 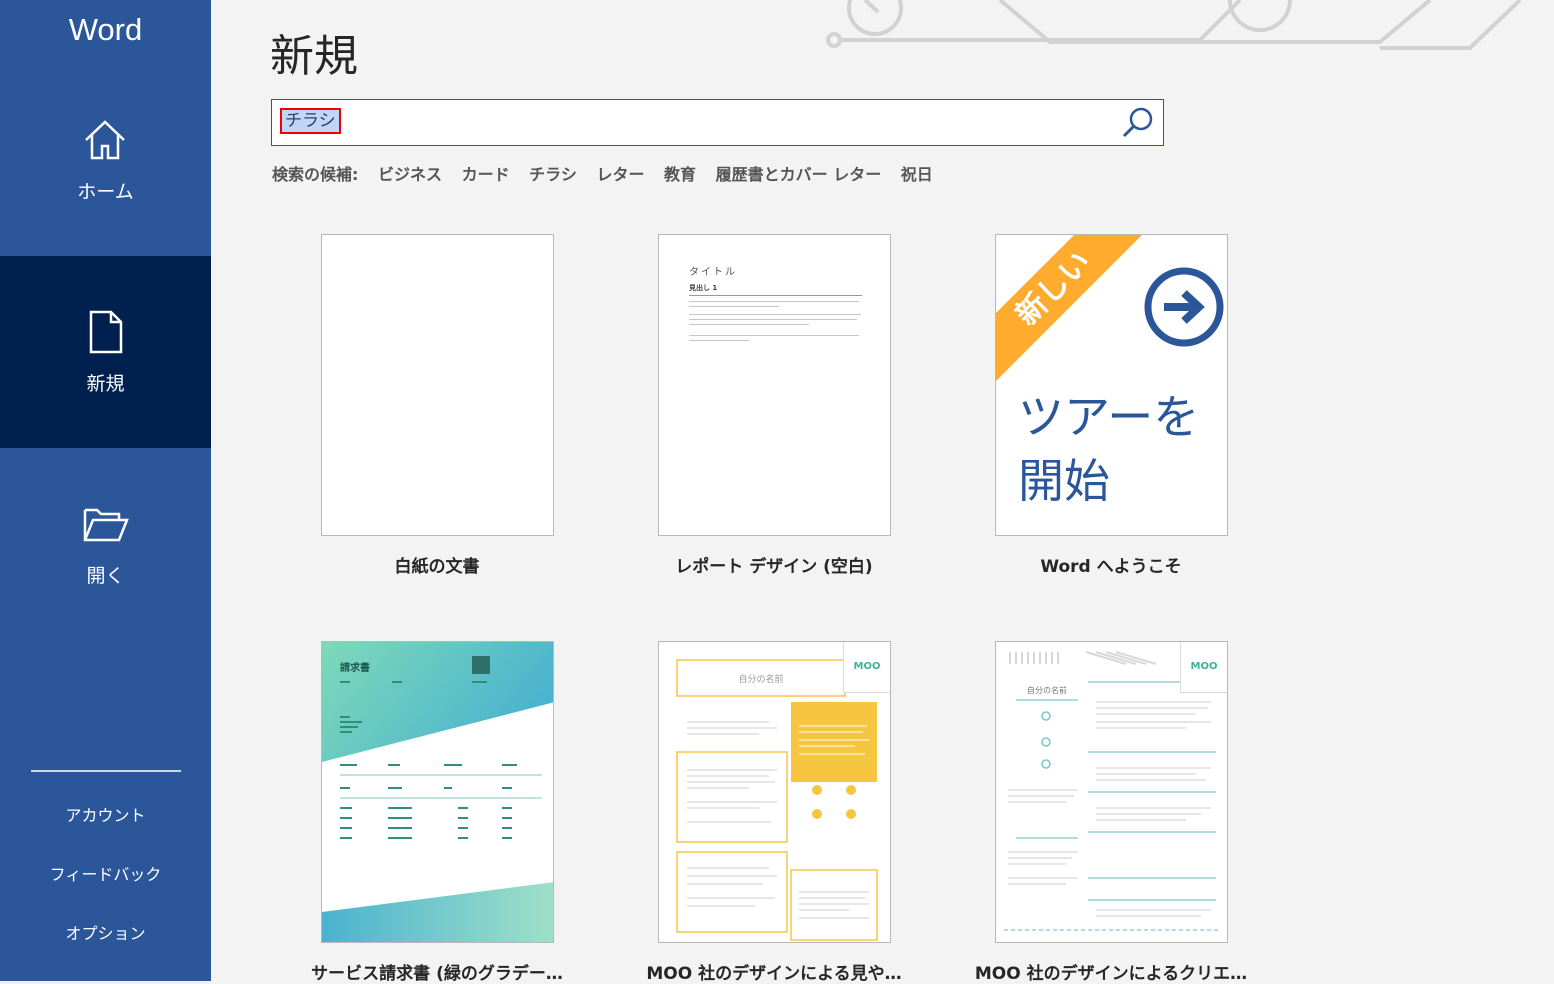 What do you see at coordinates (1108, 449) in the screenshot?
I see `tour-text: ツアーを 開始` at bounding box center [1108, 449].